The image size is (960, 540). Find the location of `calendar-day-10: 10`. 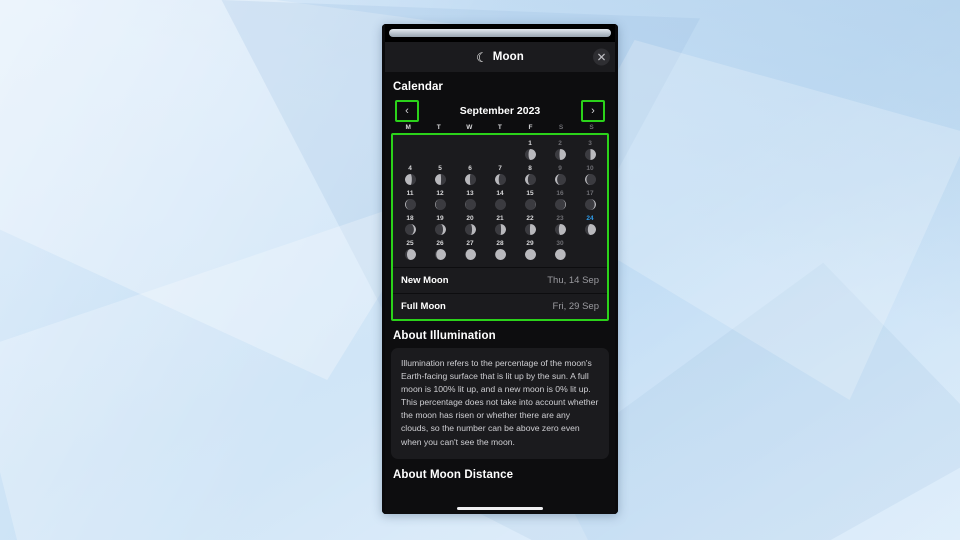

calendar-day-10: 10 is located at coordinates (590, 176).